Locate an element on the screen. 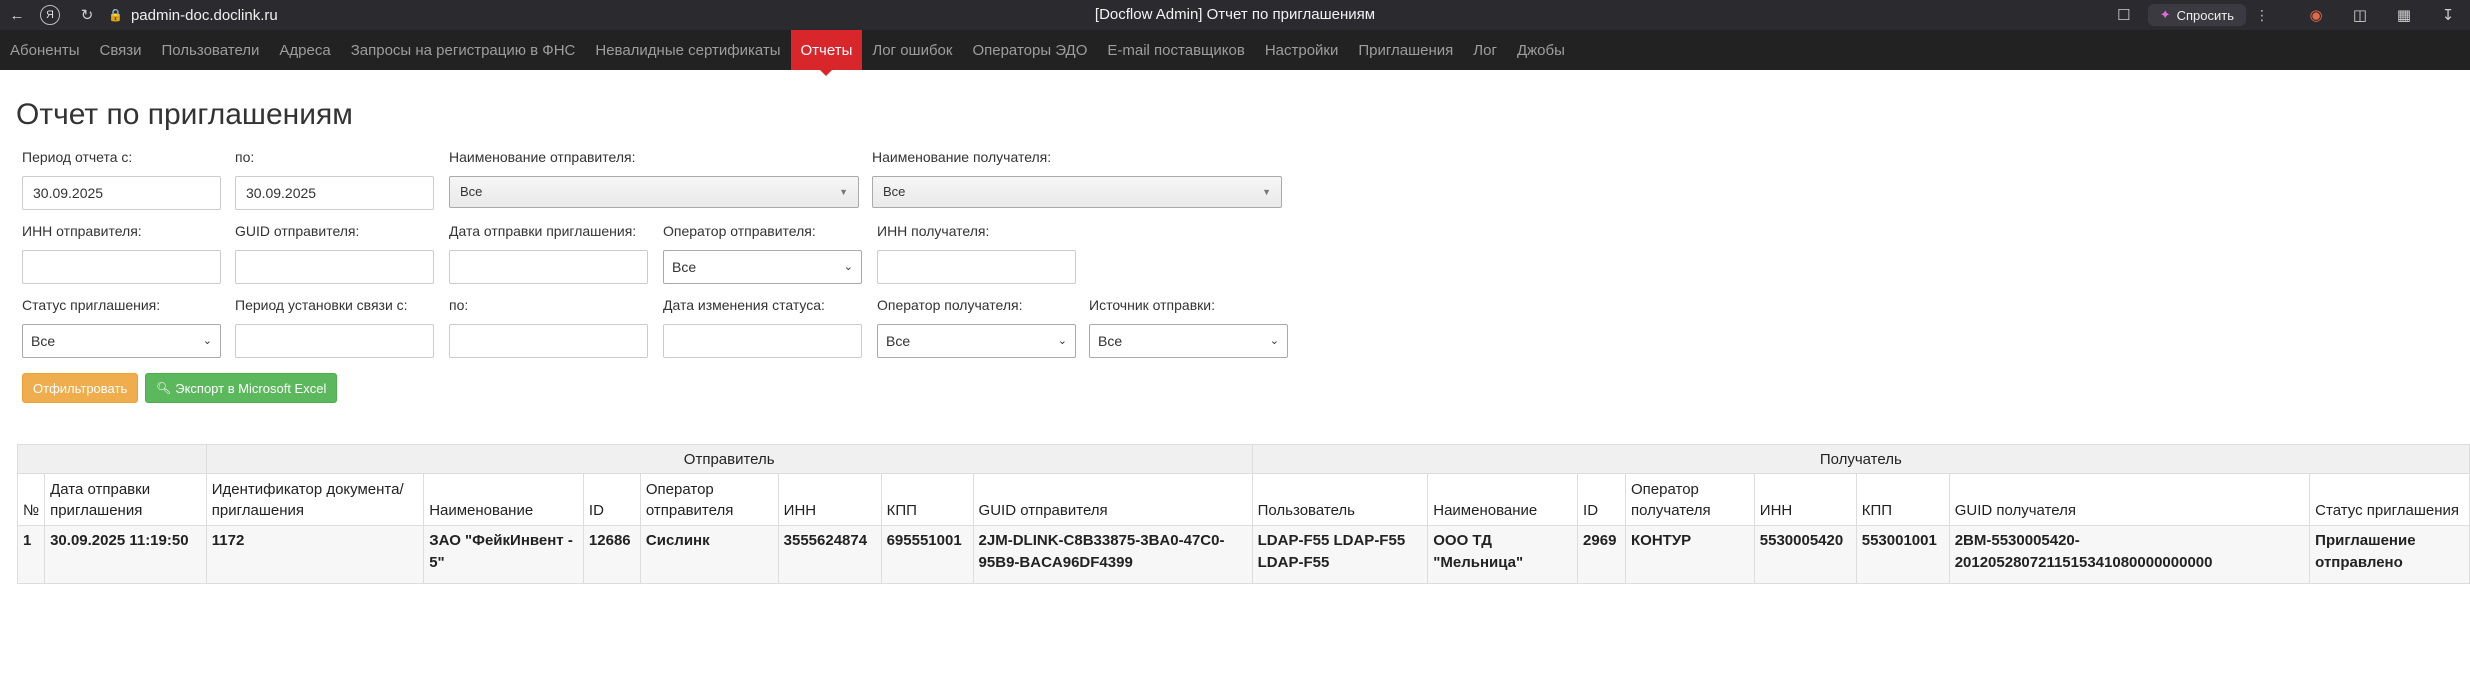  table-cell: Сислинк is located at coordinates (709, 554).